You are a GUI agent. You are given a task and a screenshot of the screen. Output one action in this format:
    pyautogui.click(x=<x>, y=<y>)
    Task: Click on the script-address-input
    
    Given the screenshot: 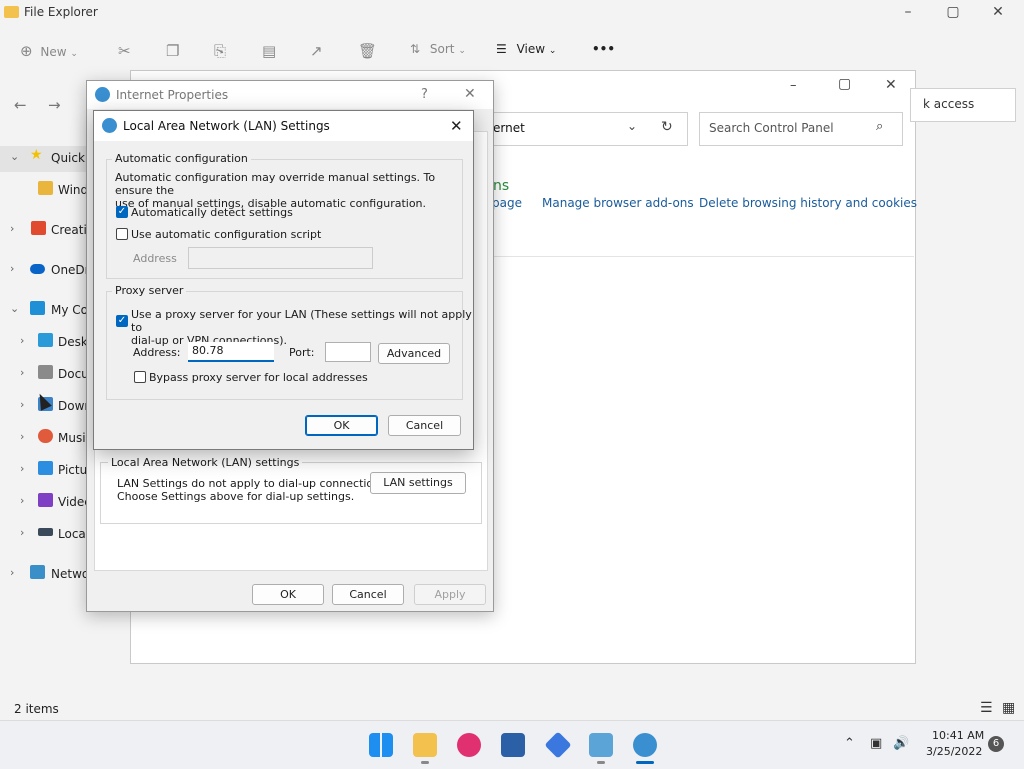 What is the action you would take?
    pyautogui.click(x=280, y=258)
    